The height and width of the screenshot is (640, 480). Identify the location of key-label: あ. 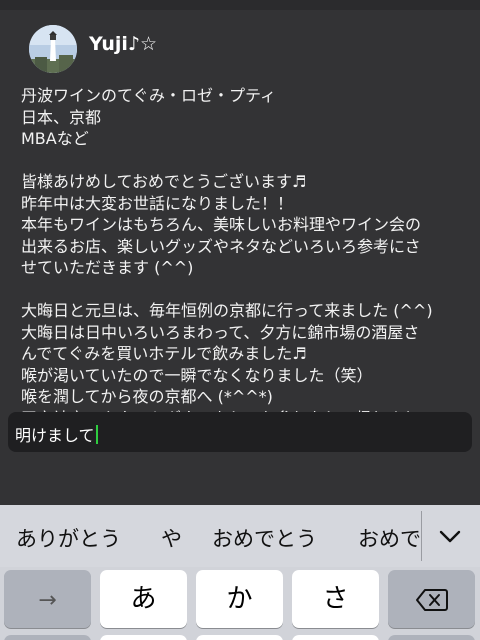
(143, 599).